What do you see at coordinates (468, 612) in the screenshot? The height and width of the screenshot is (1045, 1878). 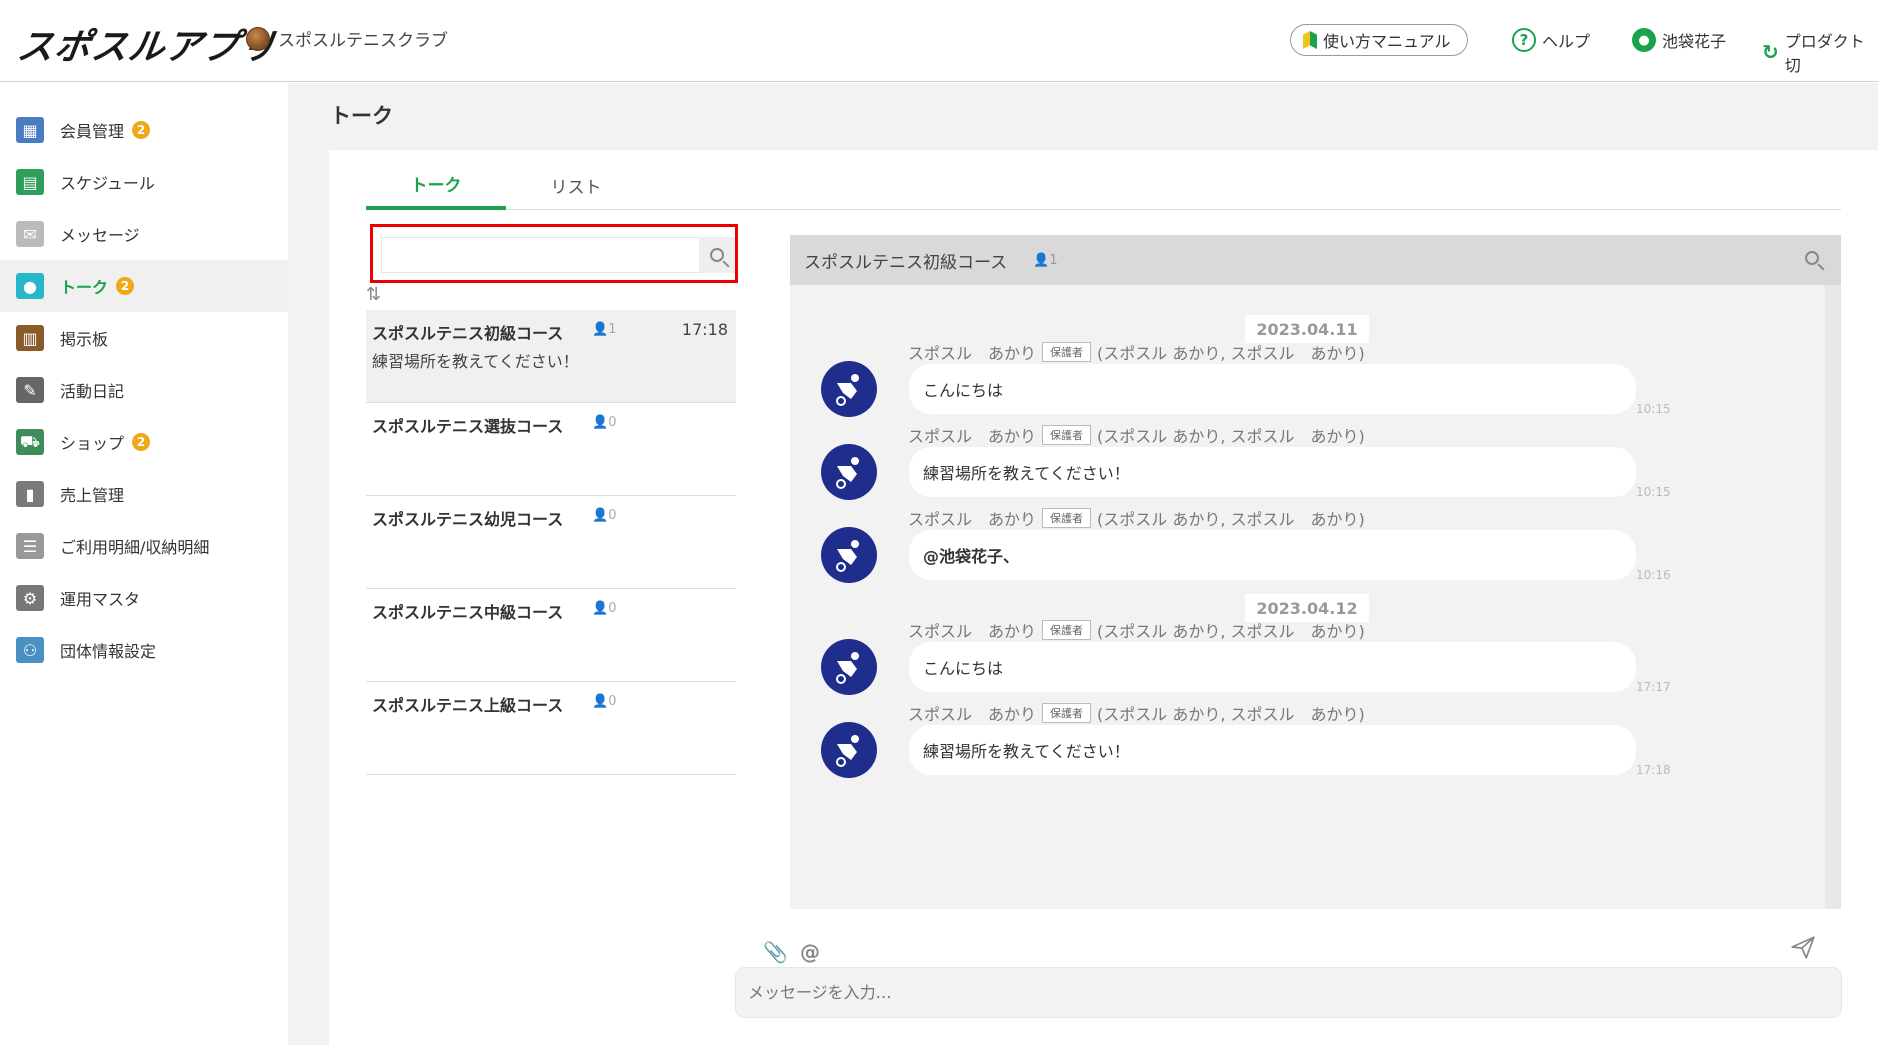 I see `room-name: スポスルテニス中級コース` at bounding box center [468, 612].